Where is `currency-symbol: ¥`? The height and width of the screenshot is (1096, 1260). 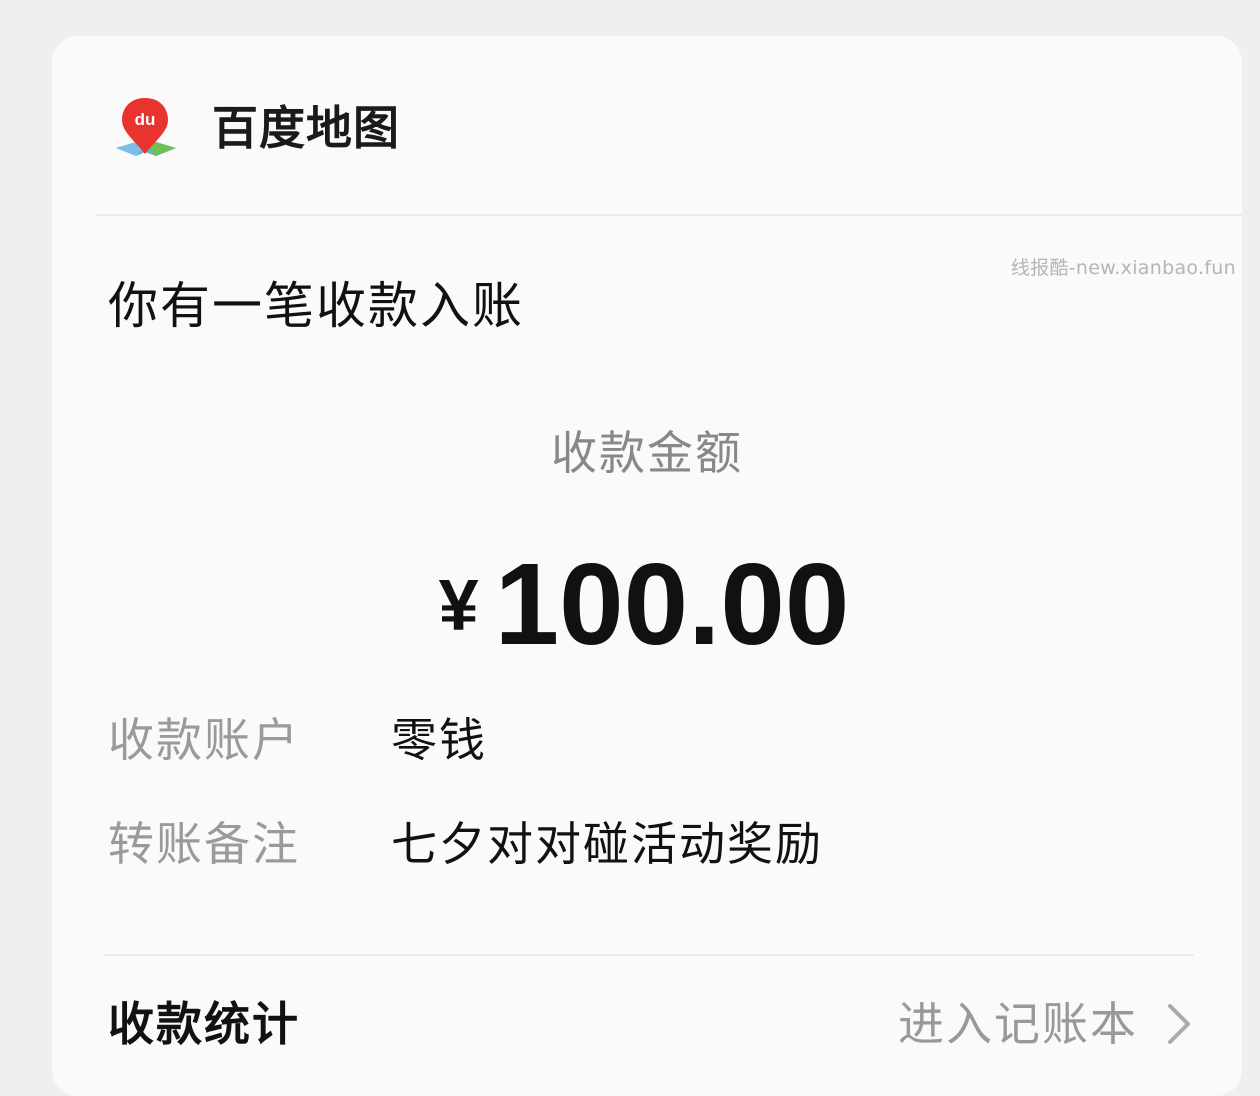
currency-symbol: ¥ is located at coordinates (458, 606).